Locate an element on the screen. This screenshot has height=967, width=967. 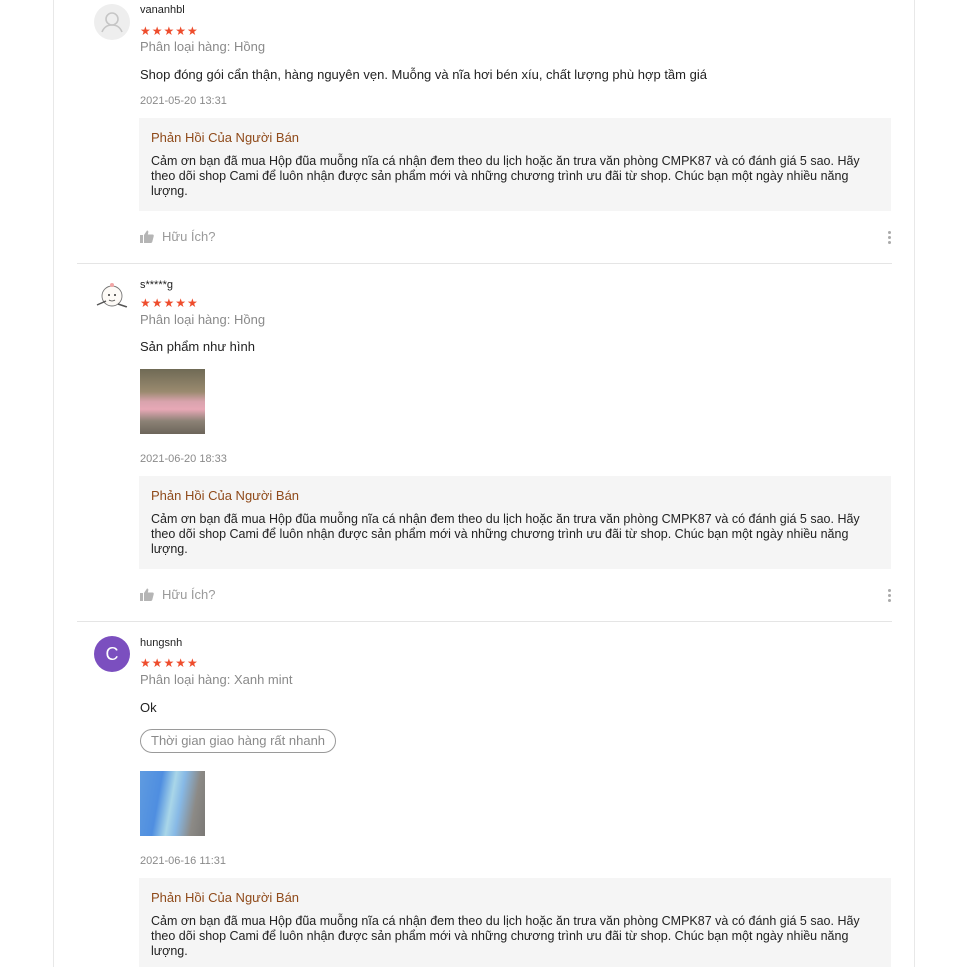
user-icon is located at coordinates (112, 22).